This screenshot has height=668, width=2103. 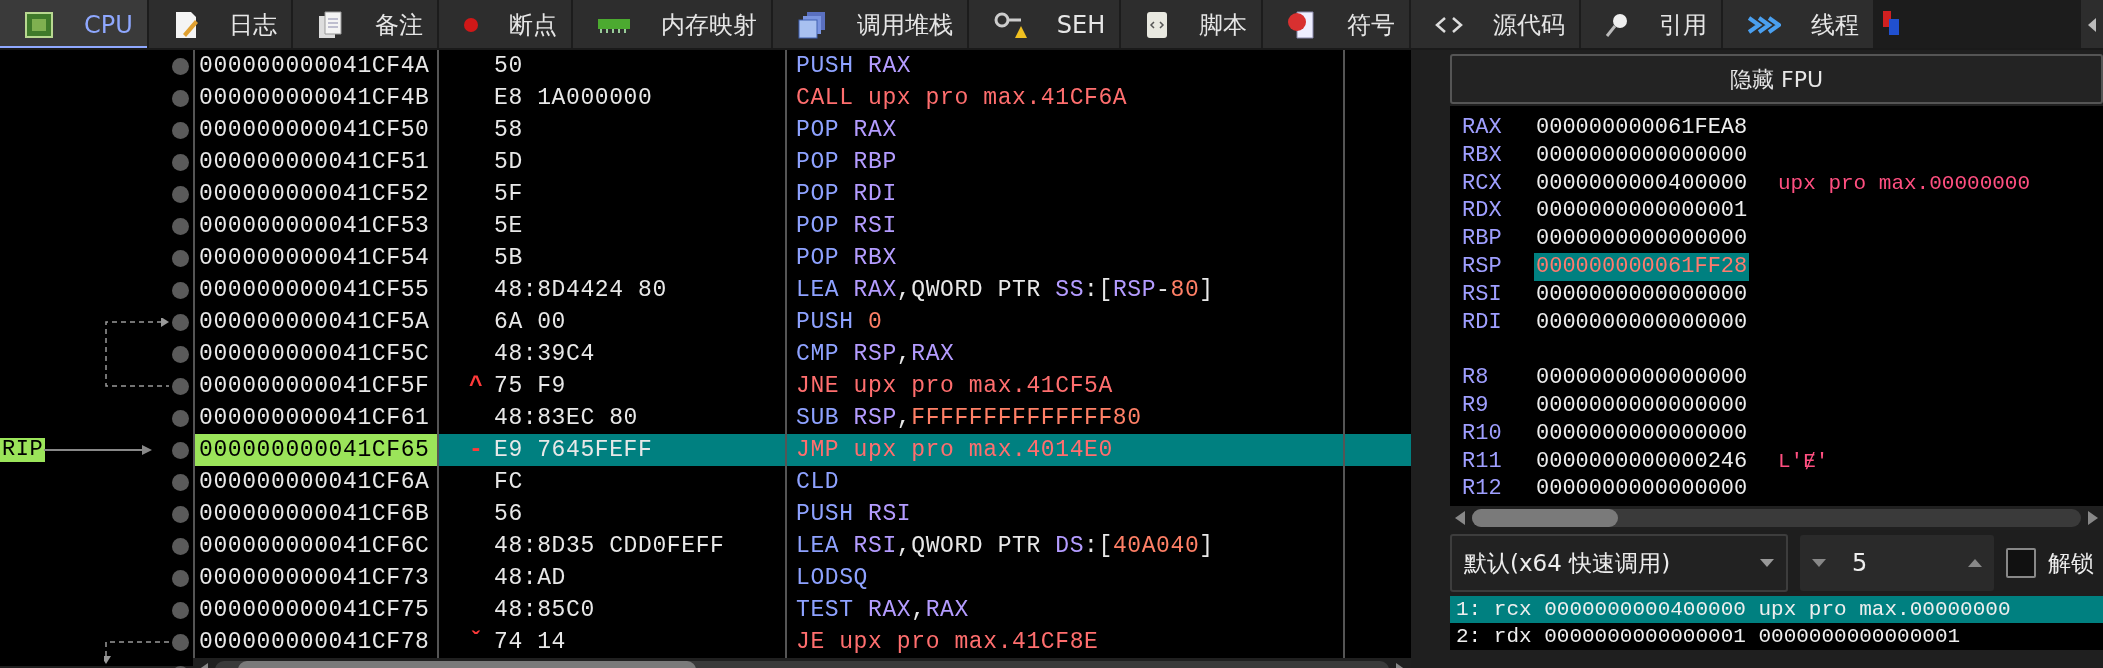 What do you see at coordinates (1482, 294) in the screenshot?
I see `register-name: RSI` at bounding box center [1482, 294].